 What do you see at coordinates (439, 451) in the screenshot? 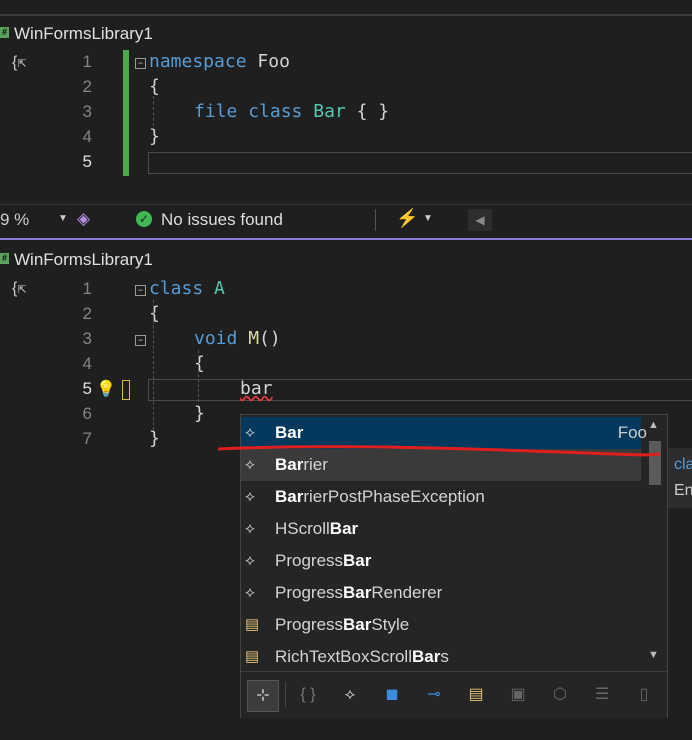
I see `red-annotation-line` at bounding box center [439, 451].